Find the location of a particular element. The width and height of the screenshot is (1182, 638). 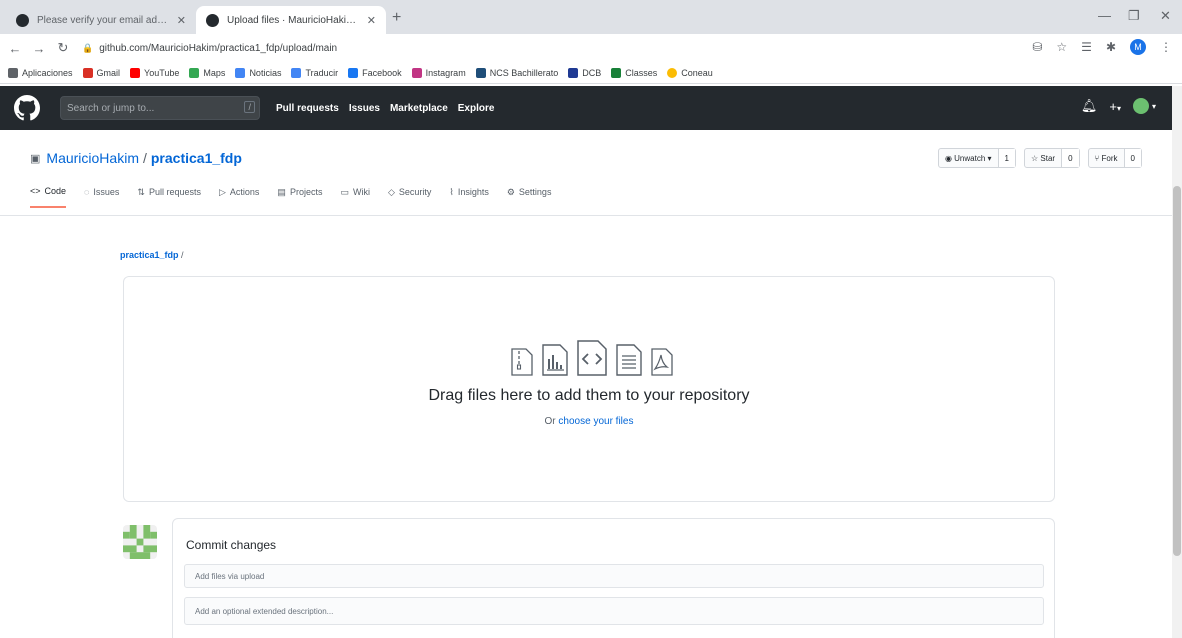

commit-title: Commit changes is located at coordinates (231, 545).